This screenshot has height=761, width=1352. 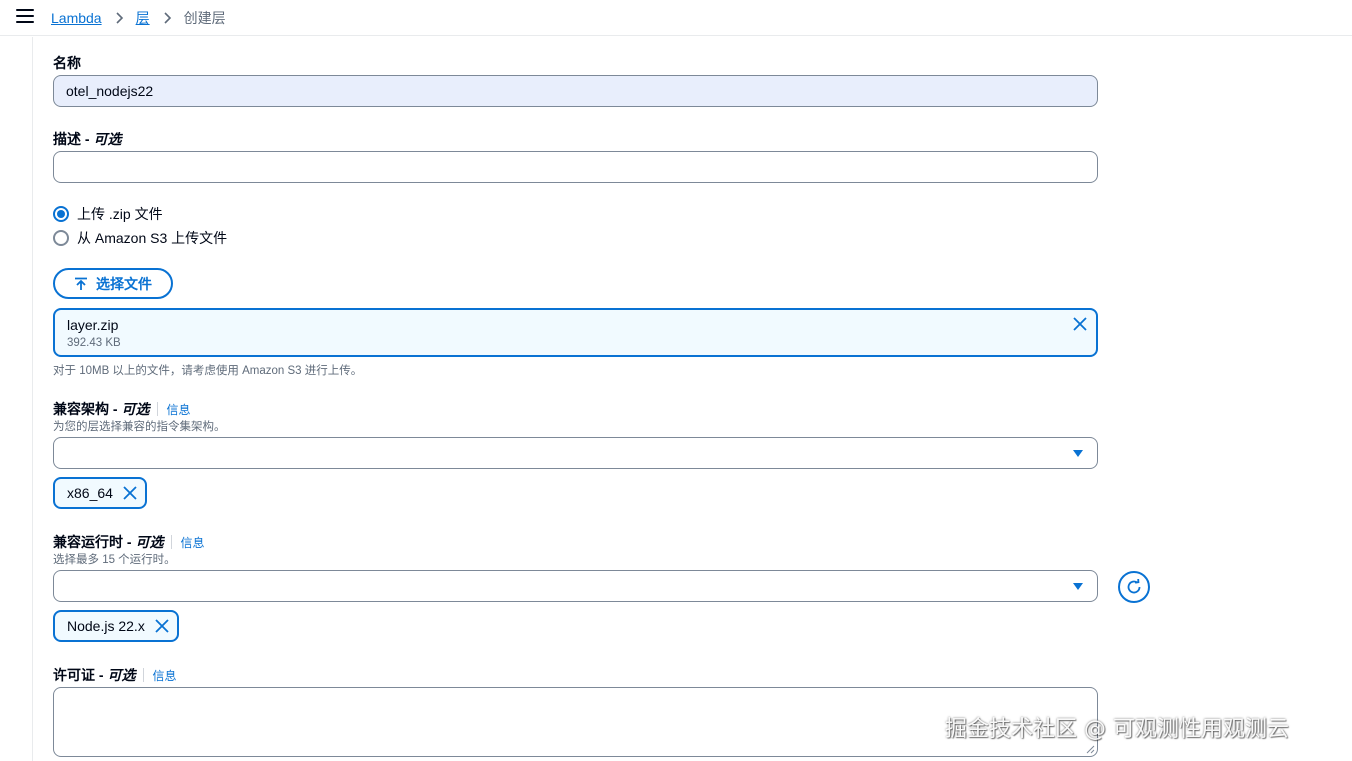 What do you see at coordinates (67, 63) in the screenshot?
I see `name-label: 名称` at bounding box center [67, 63].